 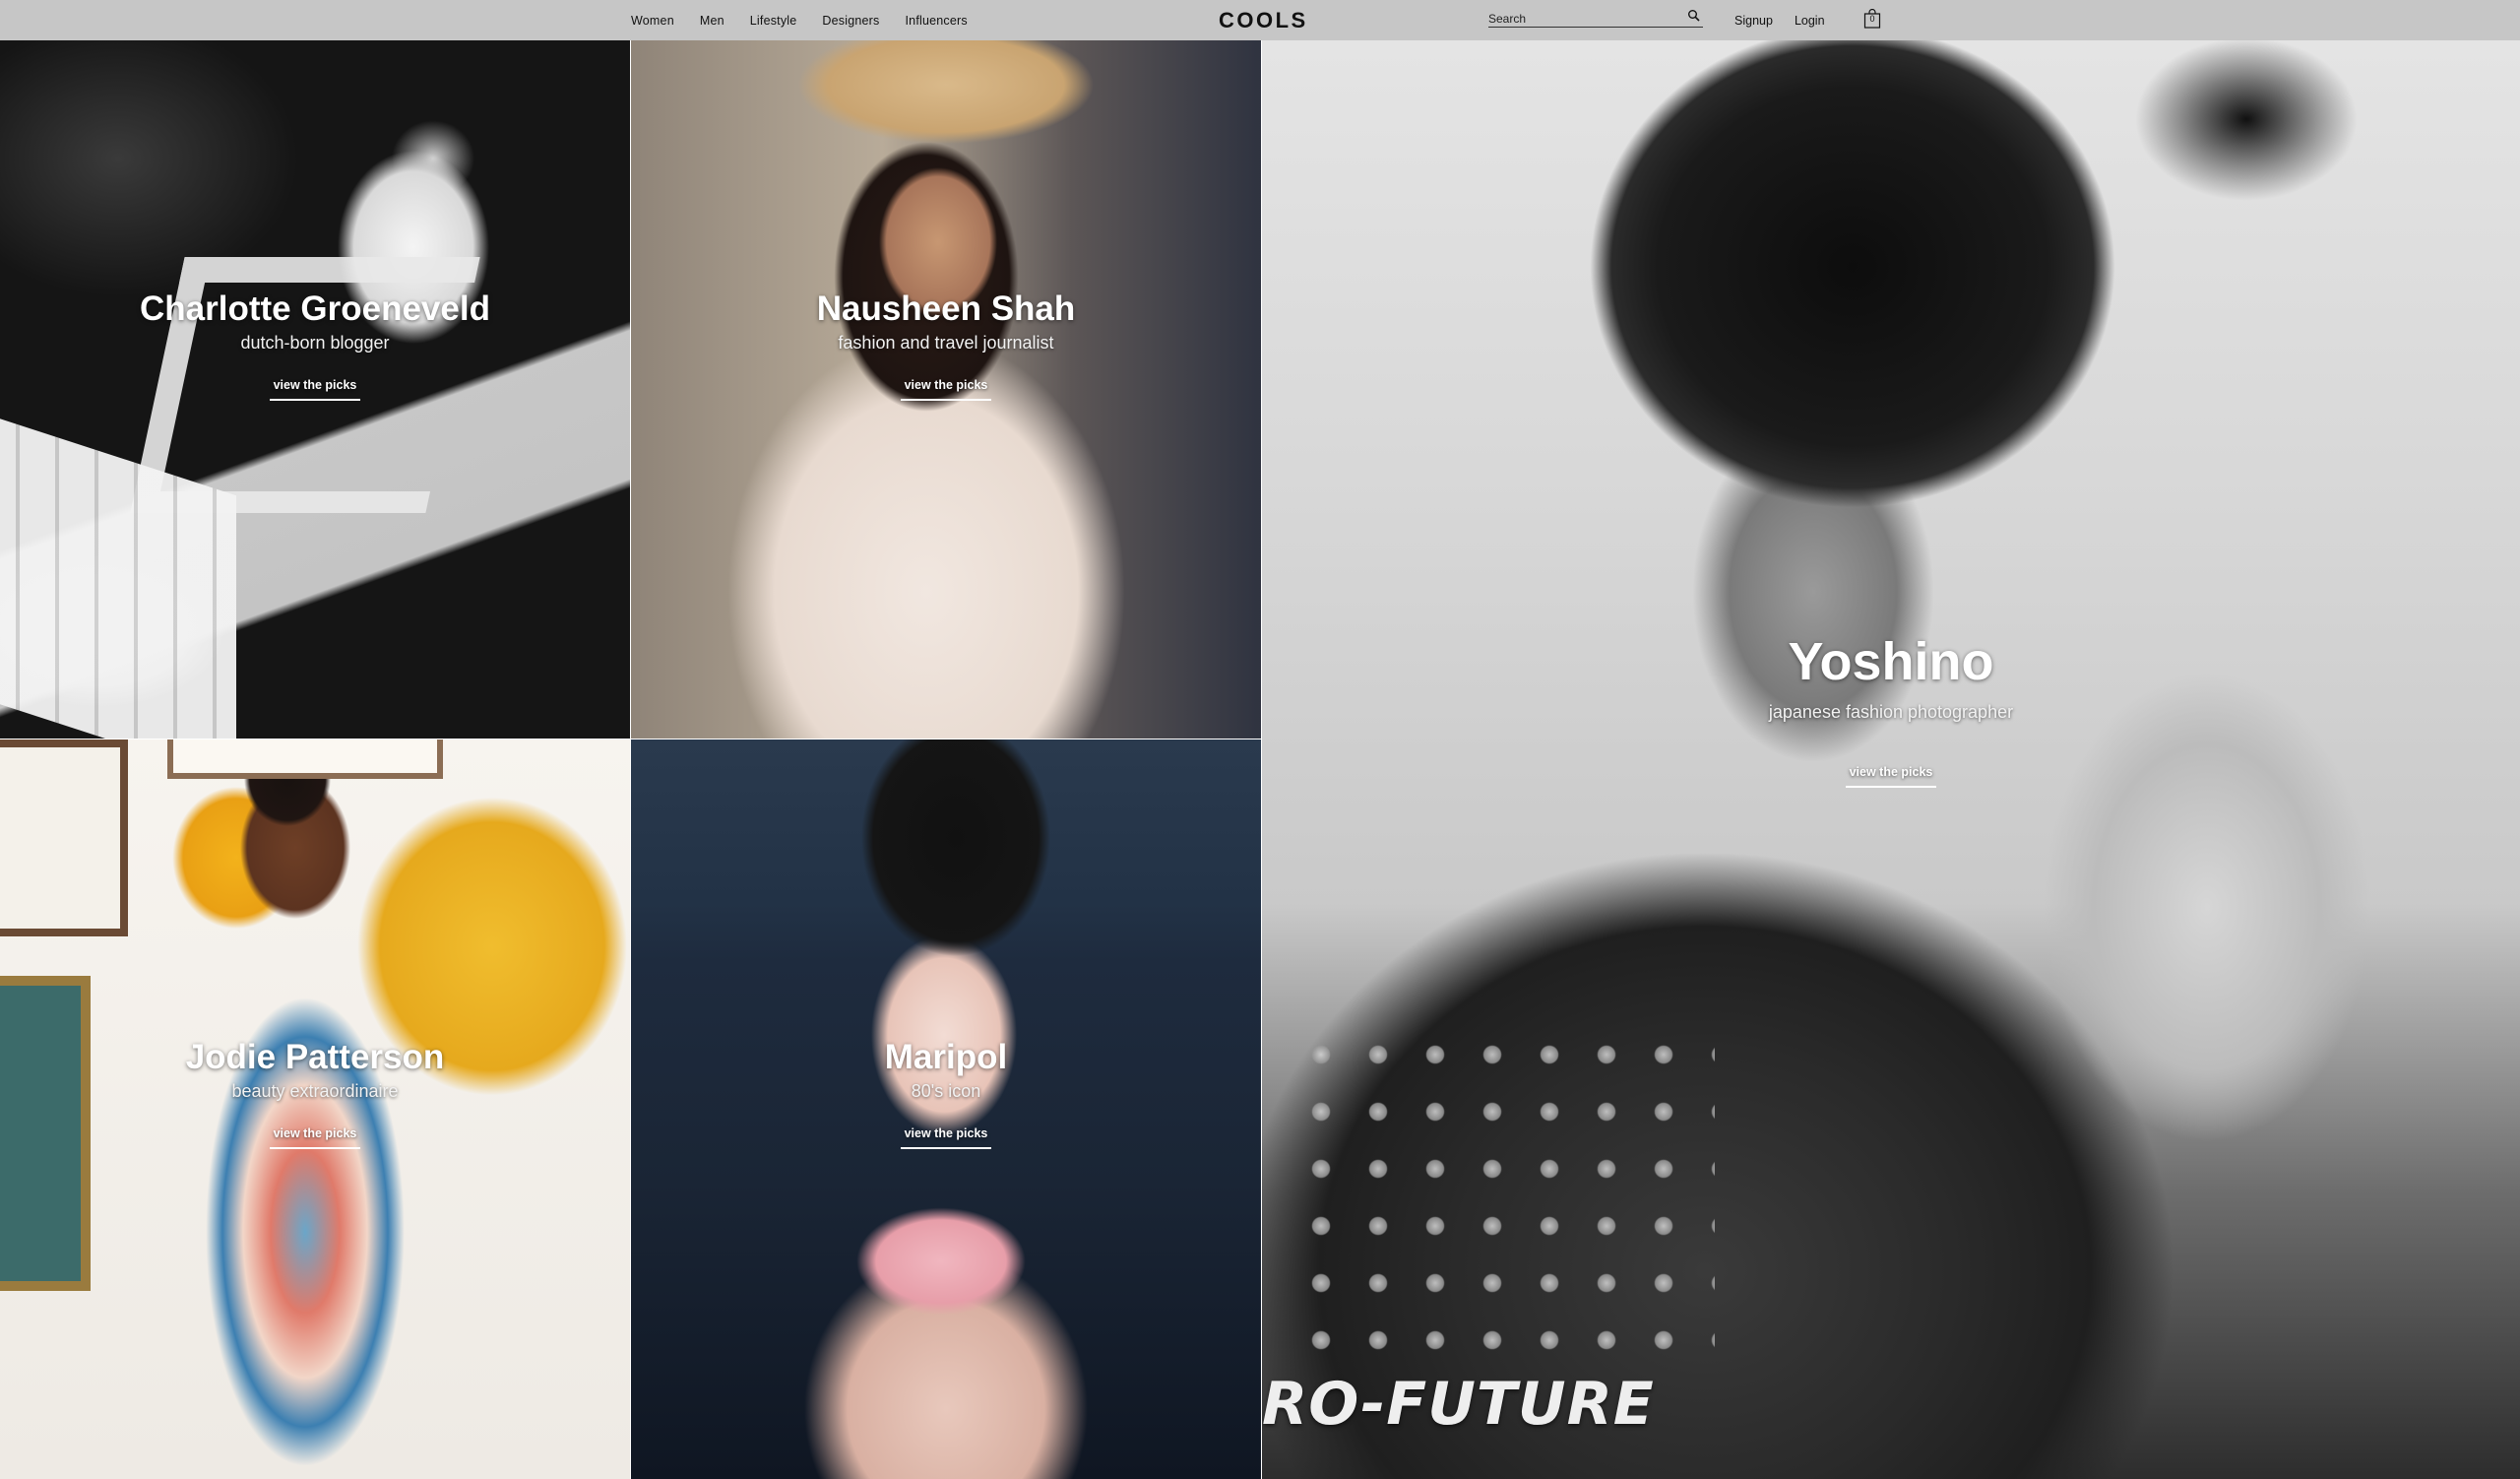 I want to click on search-input, so click(x=1581, y=18).